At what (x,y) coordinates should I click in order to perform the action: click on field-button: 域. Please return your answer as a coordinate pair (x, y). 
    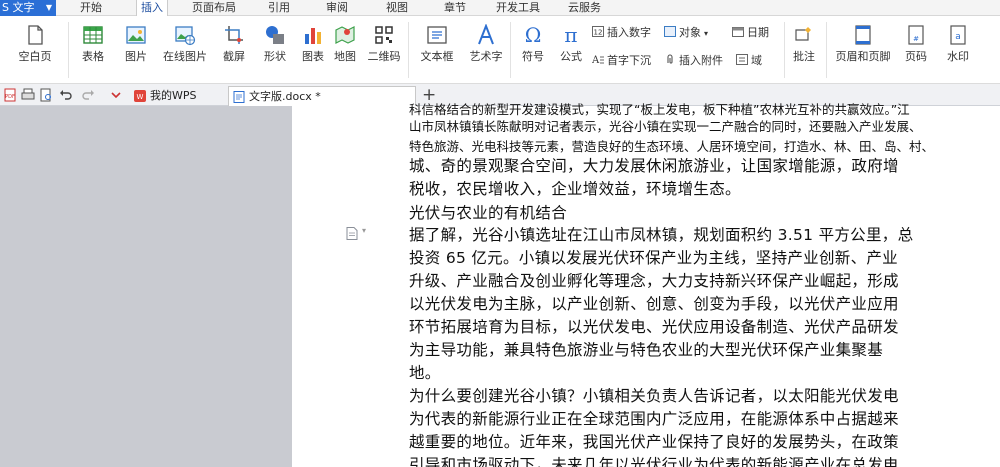
    Looking at the image, I should click on (749, 61).